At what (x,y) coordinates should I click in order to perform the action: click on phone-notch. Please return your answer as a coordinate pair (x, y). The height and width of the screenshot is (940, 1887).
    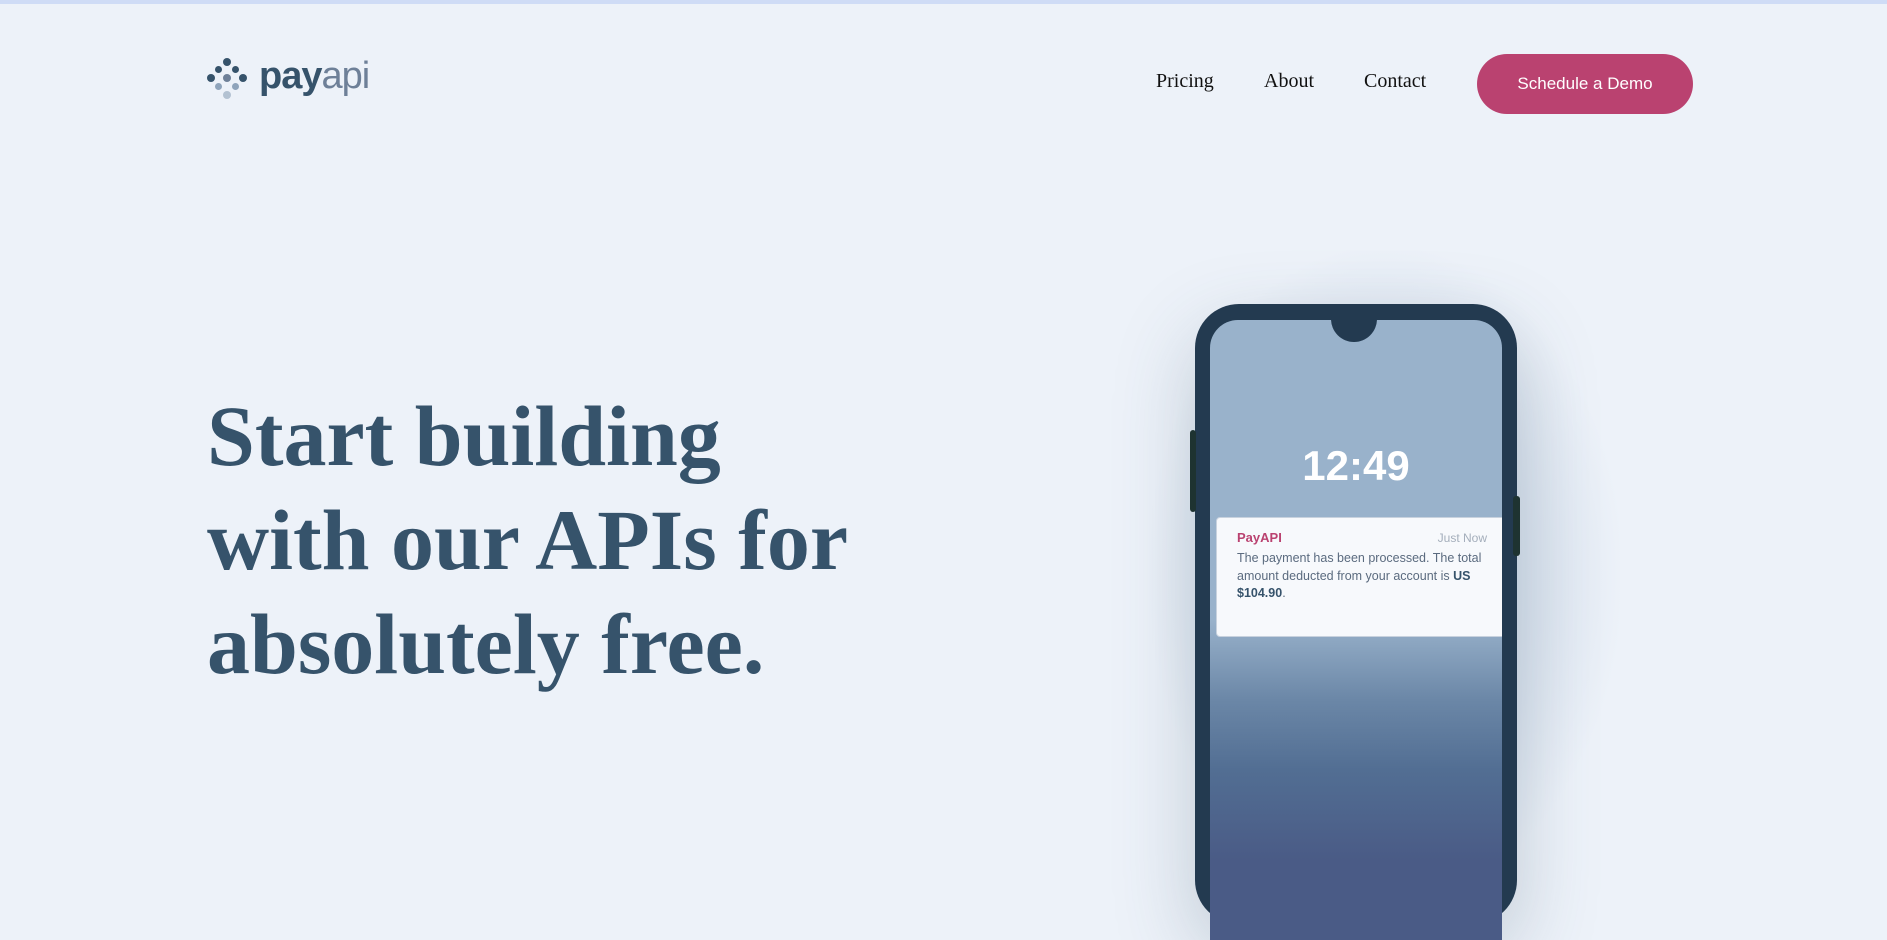
    Looking at the image, I should click on (1354, 331).